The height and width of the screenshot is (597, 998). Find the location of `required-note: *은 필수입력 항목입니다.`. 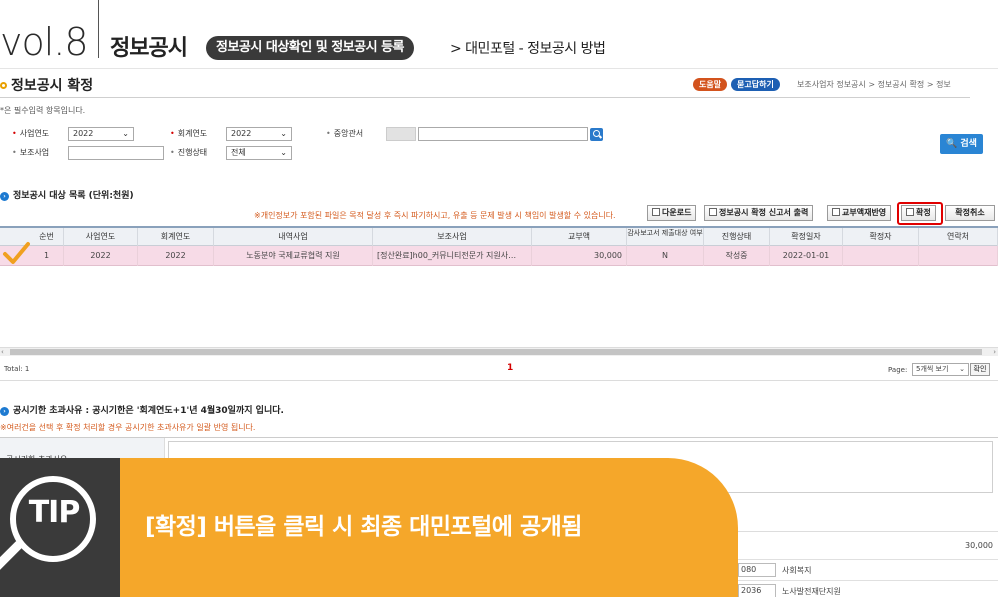

required-note: *은 필수입력 항목입니다. is located at coordinates (43, 110).